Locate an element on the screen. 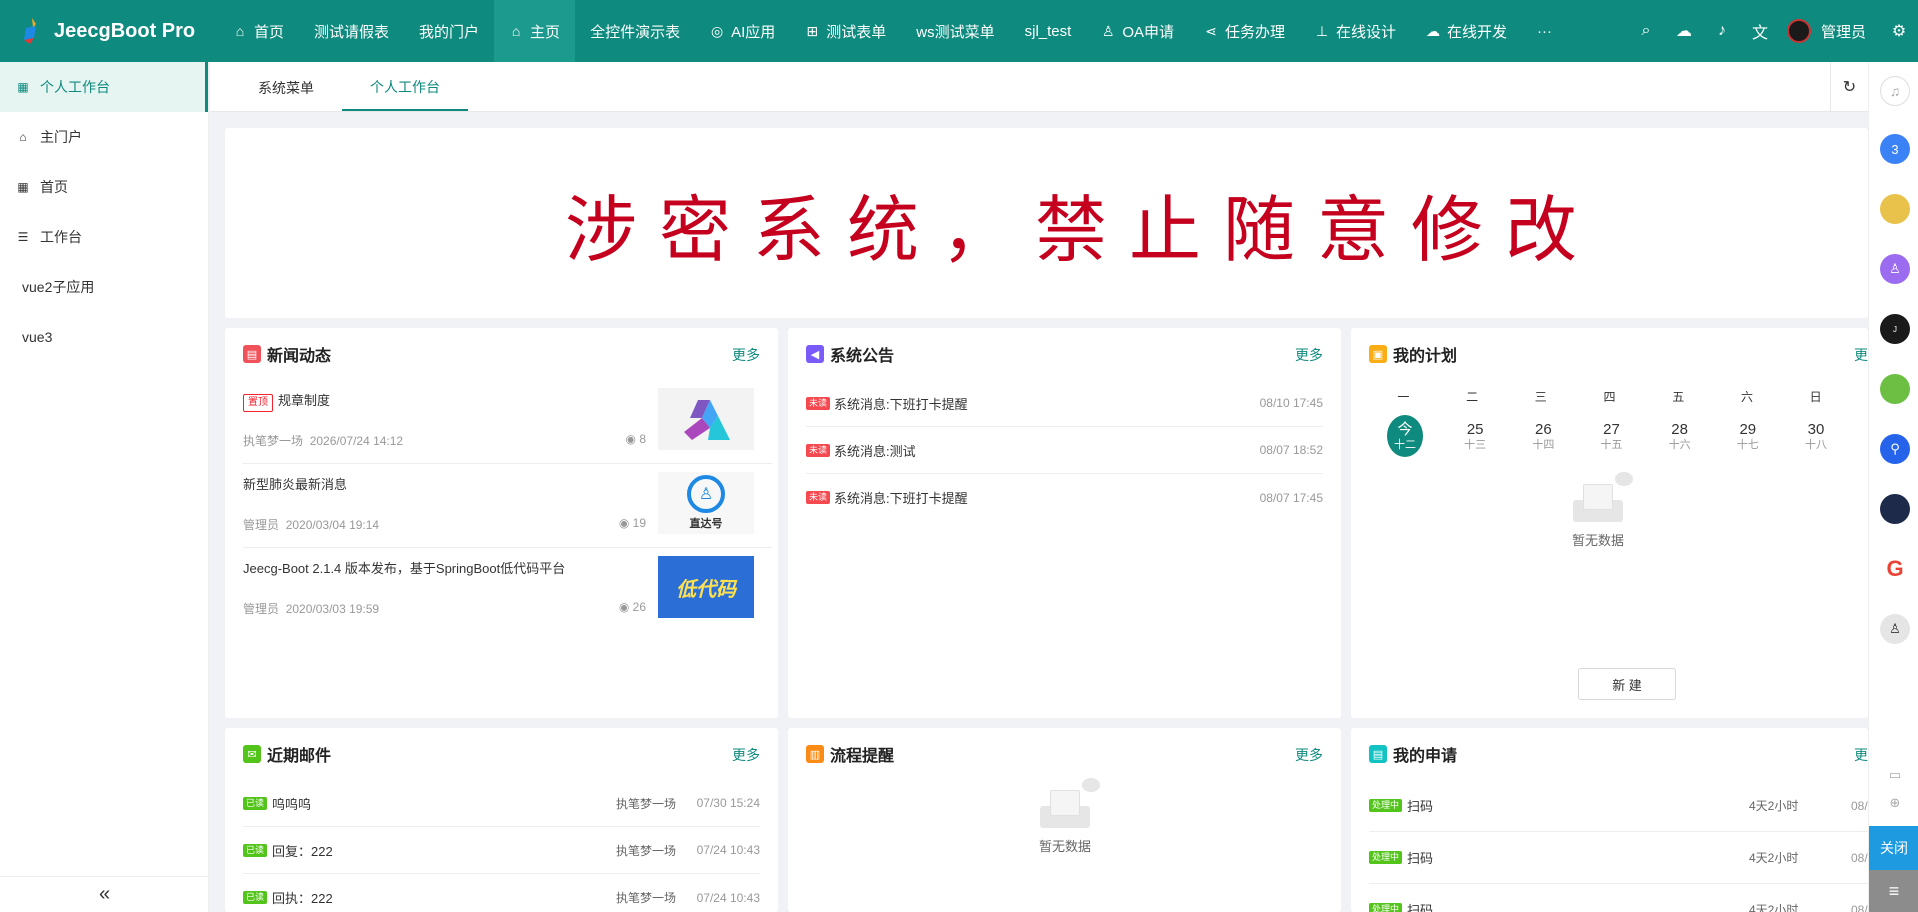  search-icon: ⌕ is located at coordinates (1646, 31).